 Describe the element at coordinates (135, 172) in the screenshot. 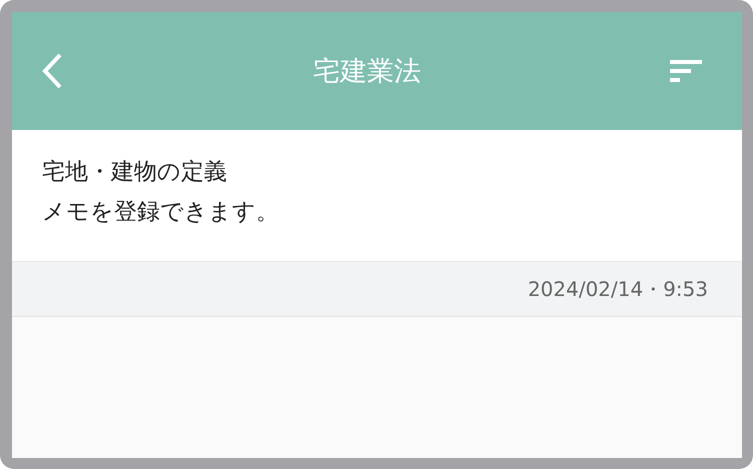

I see `memo-title: 宅地・建物の定義` at that location.